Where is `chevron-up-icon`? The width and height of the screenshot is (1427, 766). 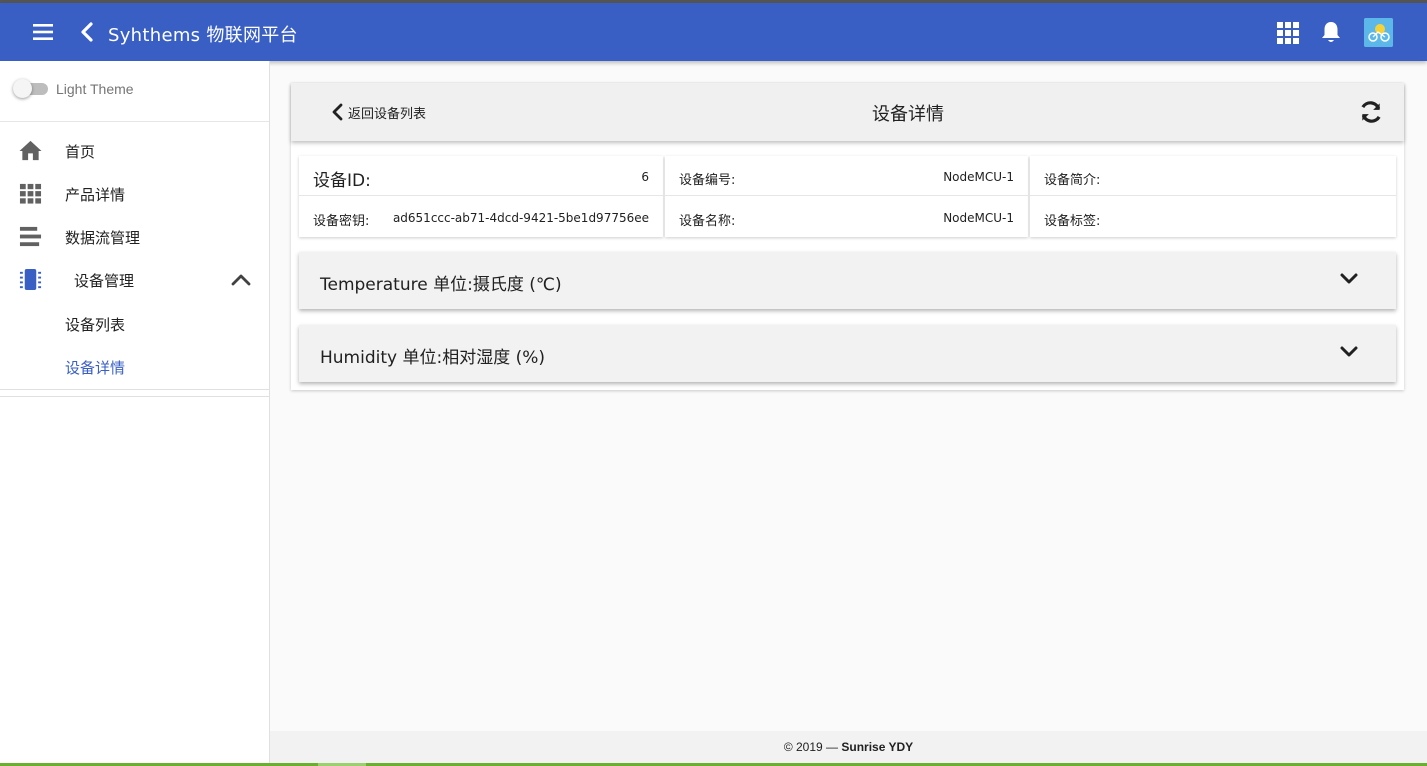 chevron-up-icon is located at coordinates (241, 280).